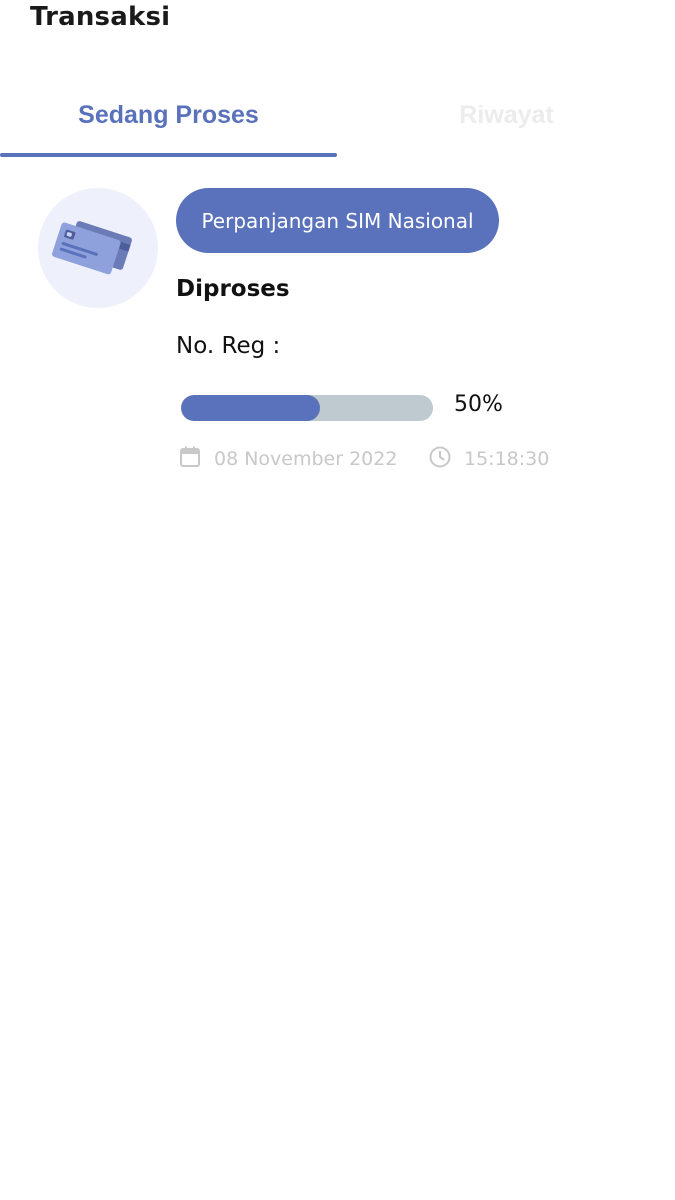  What do you see at coordinates (233, 289) in the screenshot?
I see `transaction-status: Diproses` at bounding box center [233, 289].